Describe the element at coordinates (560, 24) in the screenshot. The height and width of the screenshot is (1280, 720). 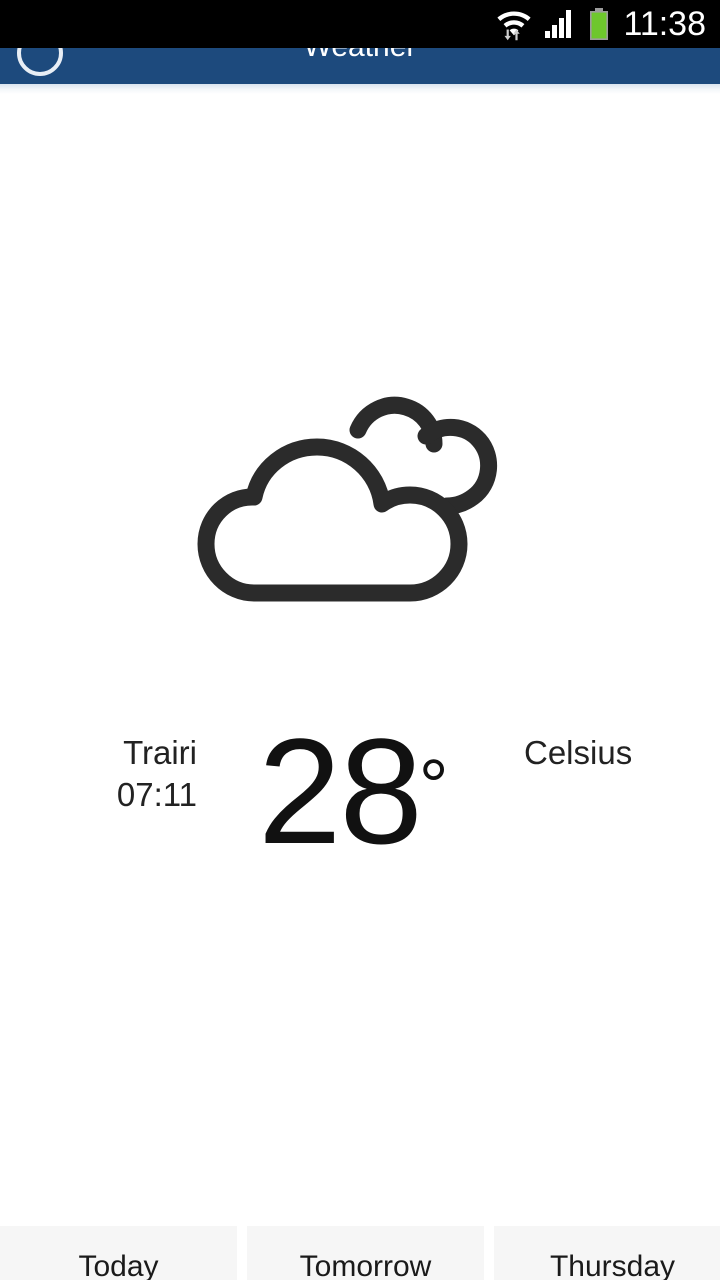
I see `cellular-signal-icon` at that location.